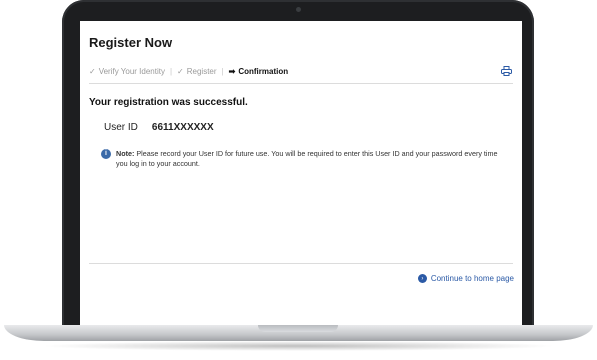 This screenshot has height=360, width=597. I want to click on print-icon, so click(506, 71).